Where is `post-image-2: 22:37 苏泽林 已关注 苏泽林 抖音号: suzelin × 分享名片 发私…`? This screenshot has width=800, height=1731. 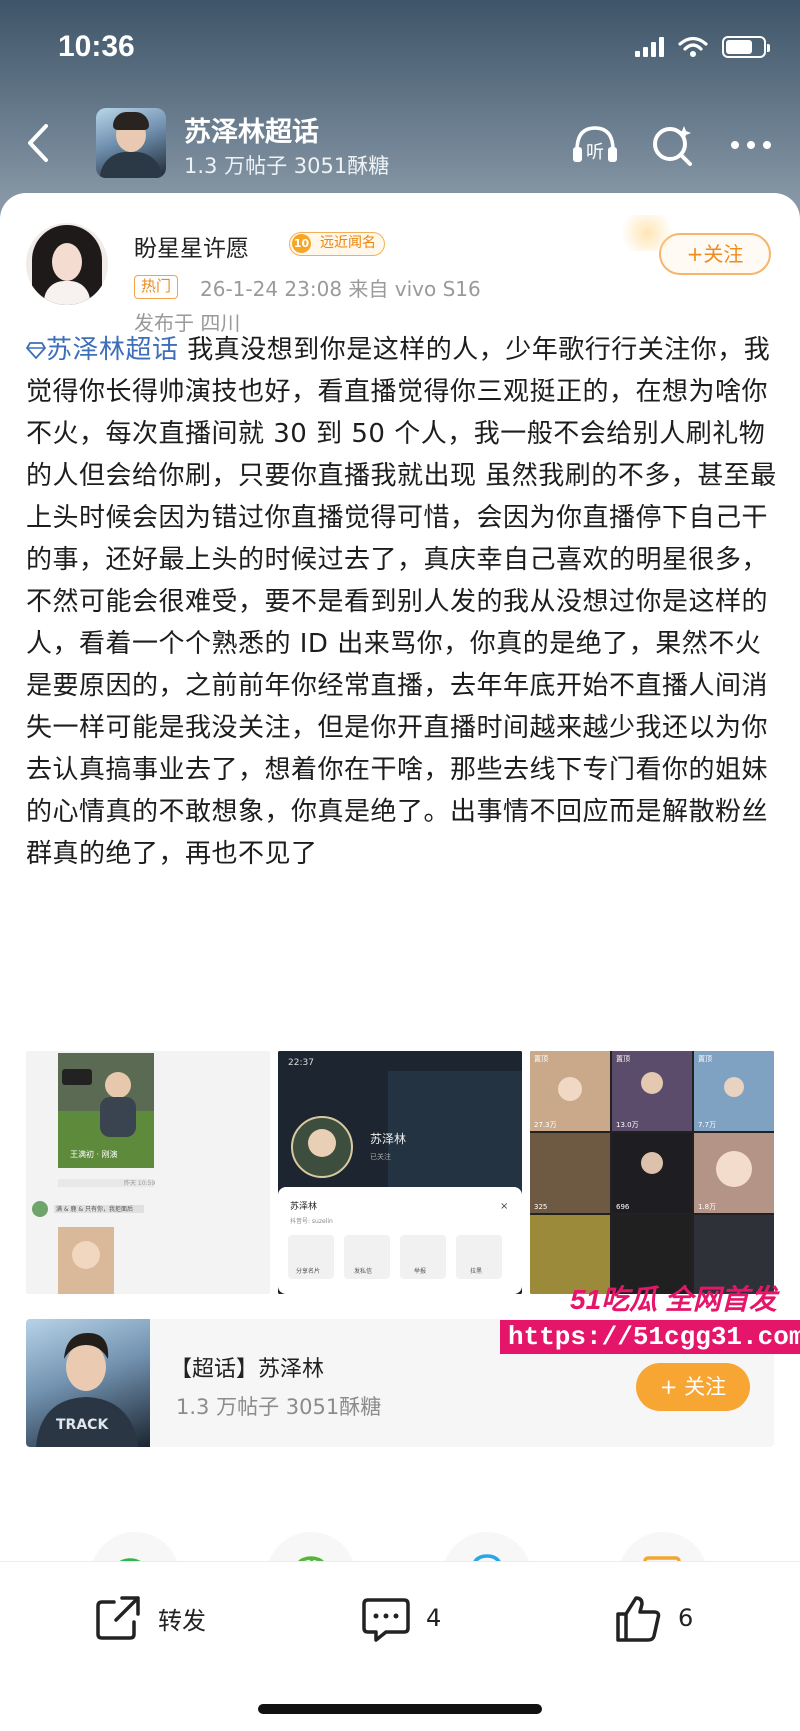
post-image-2: 22:37 苏泽林 已关注 苏泽林 抖音号: suzelin × 分享名片 发私… is located at coordinates (400, 1172).